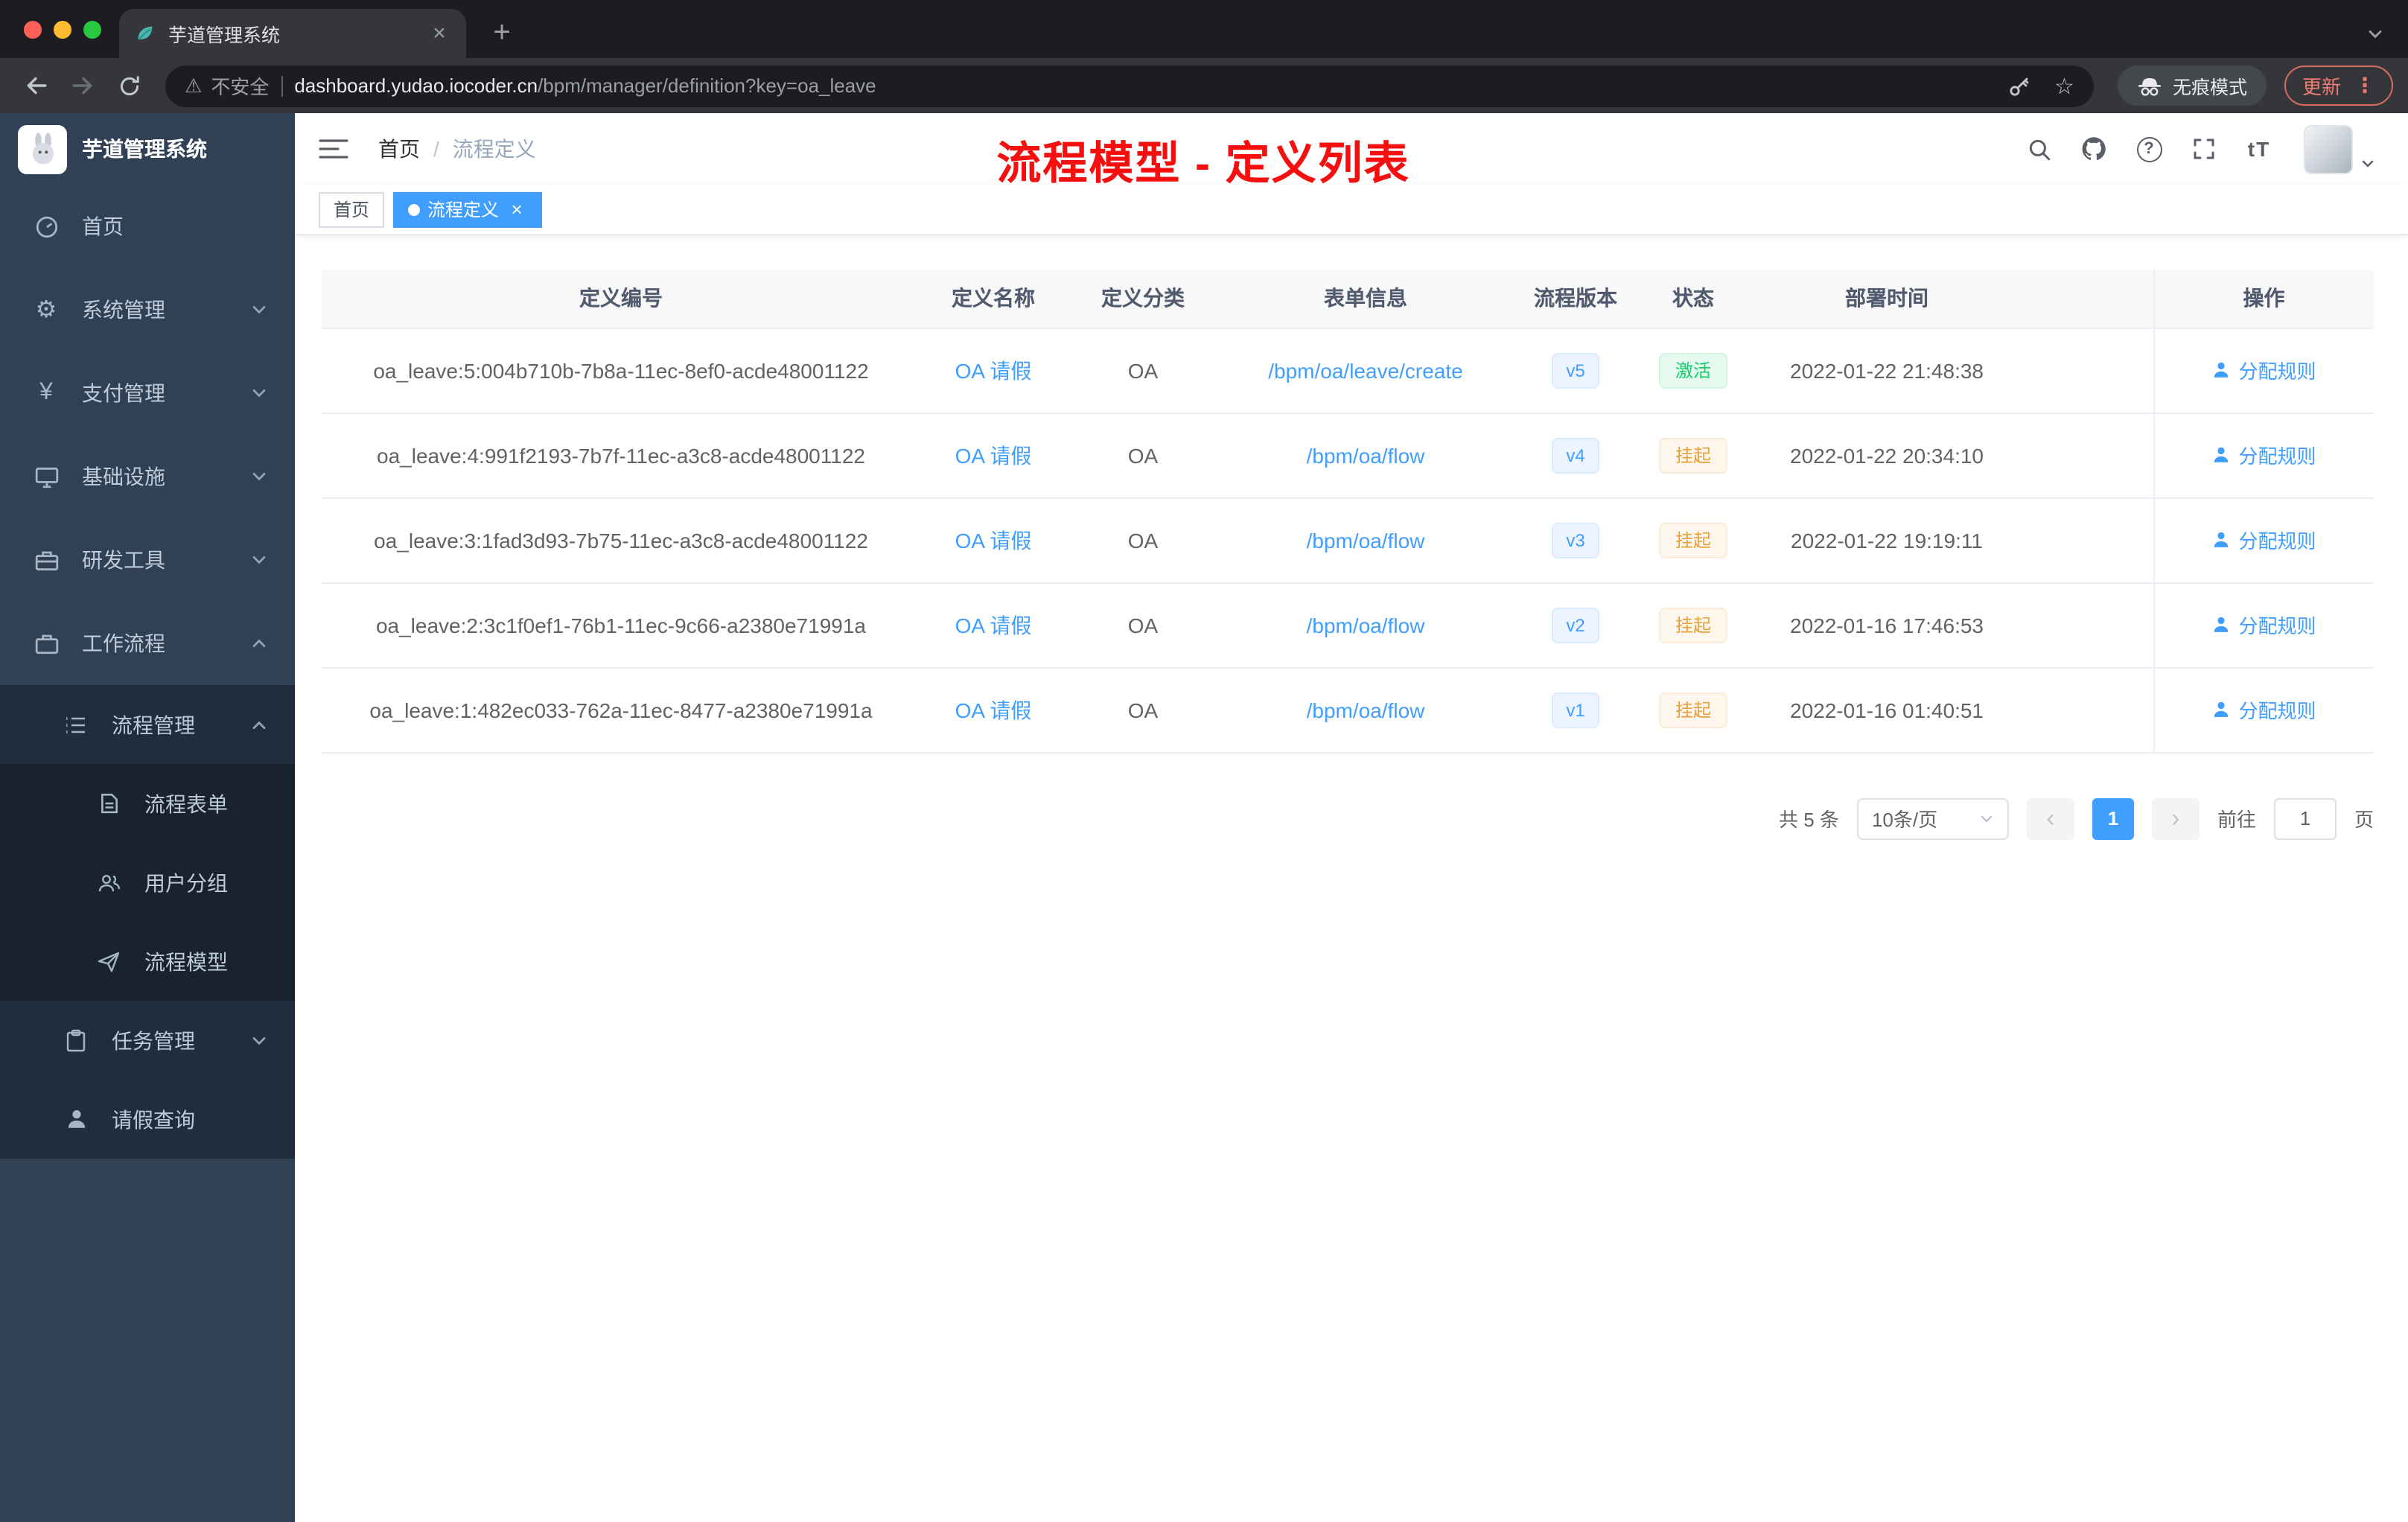 The height and width of the screenshot is (1522, 2408). Describe the element at coordinates (108, 882) in the screenshot. I see `users-icon` at that location.